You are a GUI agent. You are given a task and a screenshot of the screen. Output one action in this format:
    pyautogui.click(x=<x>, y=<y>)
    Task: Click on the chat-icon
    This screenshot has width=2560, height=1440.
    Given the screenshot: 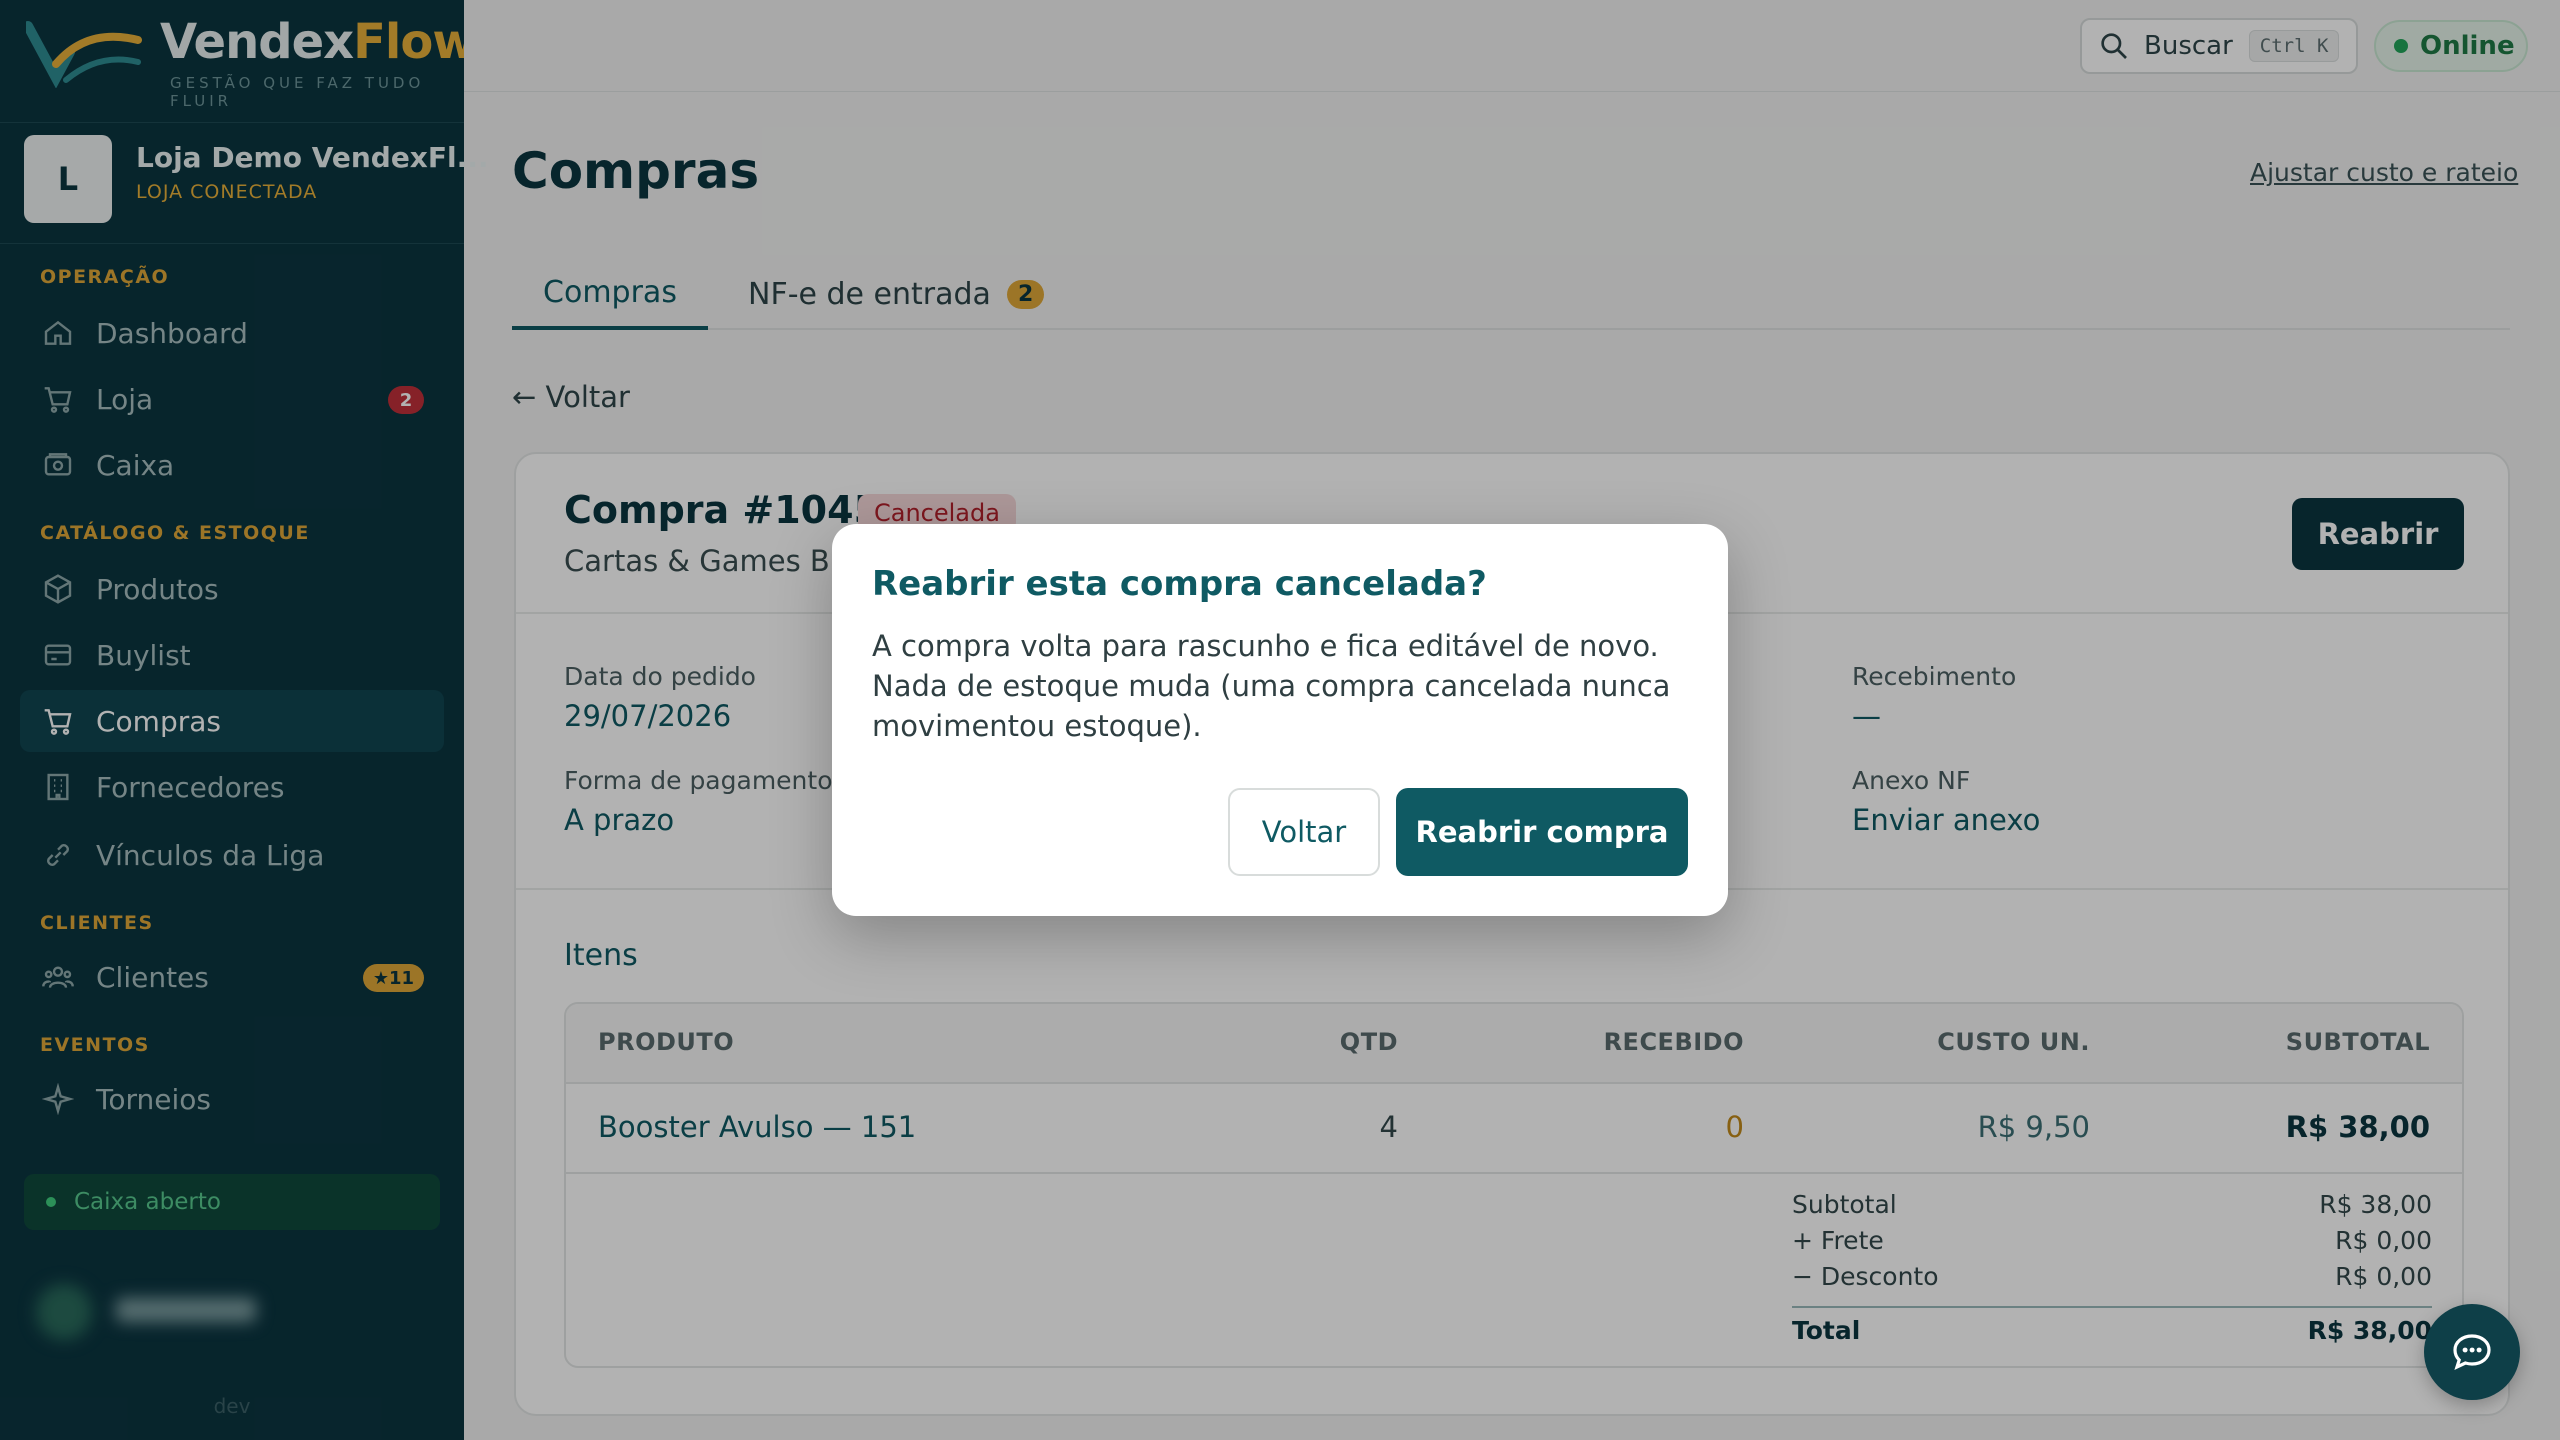 What is the action you would take?
    pyautogui.click(x=2472, y=1352)
    